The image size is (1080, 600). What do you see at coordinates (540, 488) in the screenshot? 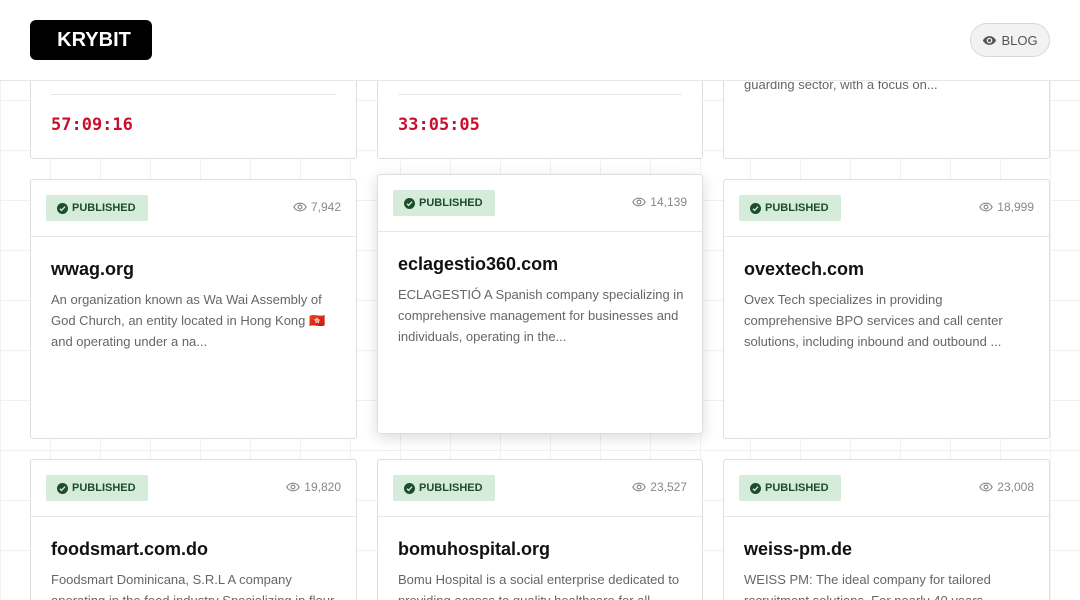
I see `card-header: PUBLISHED 23,527` at bounding box center [540, 488].